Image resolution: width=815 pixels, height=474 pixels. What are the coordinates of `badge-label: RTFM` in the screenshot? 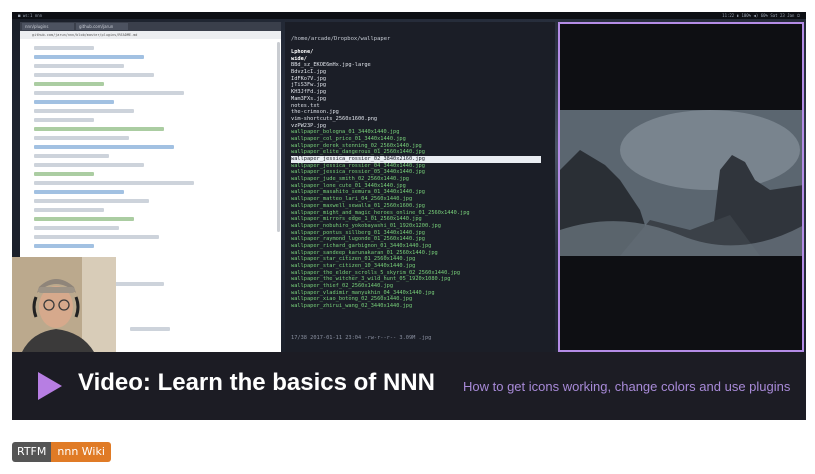 It's located at (32, 452).